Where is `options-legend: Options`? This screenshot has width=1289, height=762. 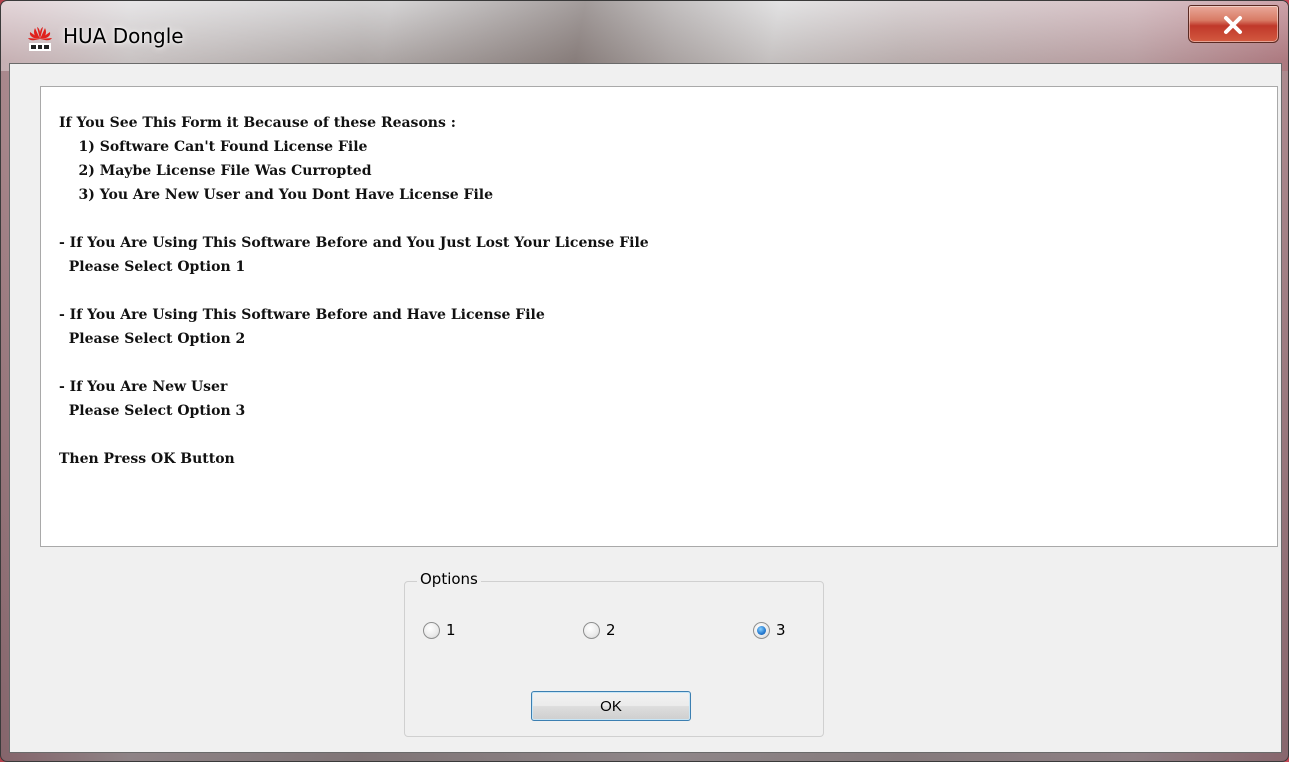 options-legend: Options is located at coordinates (449, 579).